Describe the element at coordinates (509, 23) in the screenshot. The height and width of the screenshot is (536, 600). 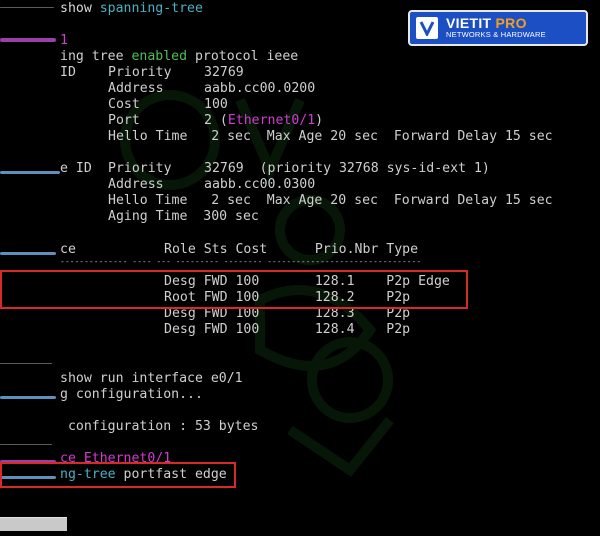
I see `brand-name-accent: PRO` at that location.